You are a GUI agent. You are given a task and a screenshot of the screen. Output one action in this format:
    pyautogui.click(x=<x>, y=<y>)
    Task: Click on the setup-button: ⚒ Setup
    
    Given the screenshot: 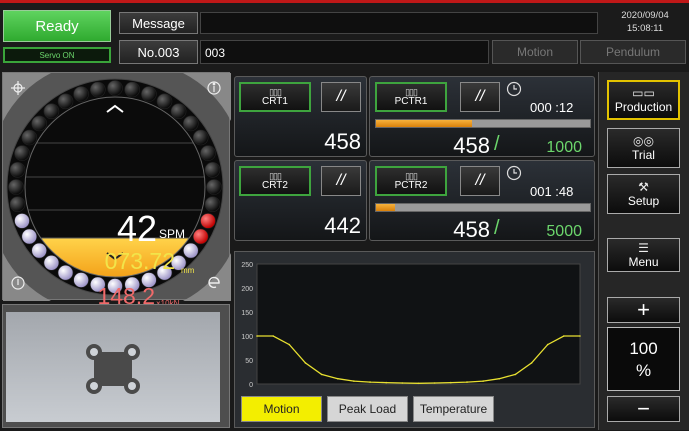 What is the action you would take?
    pyautogui.click(x=643, y=194)
    